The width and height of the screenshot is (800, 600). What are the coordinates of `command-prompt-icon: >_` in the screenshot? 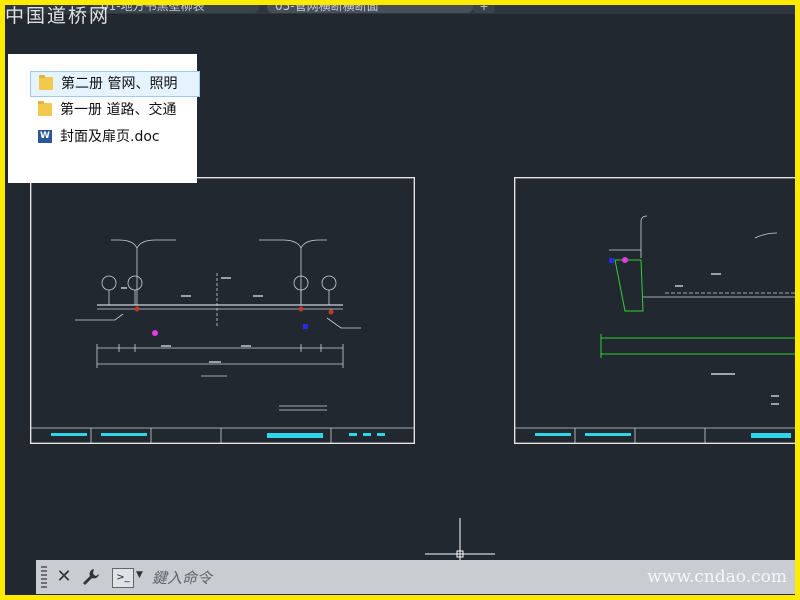 It's located at (123, 578).